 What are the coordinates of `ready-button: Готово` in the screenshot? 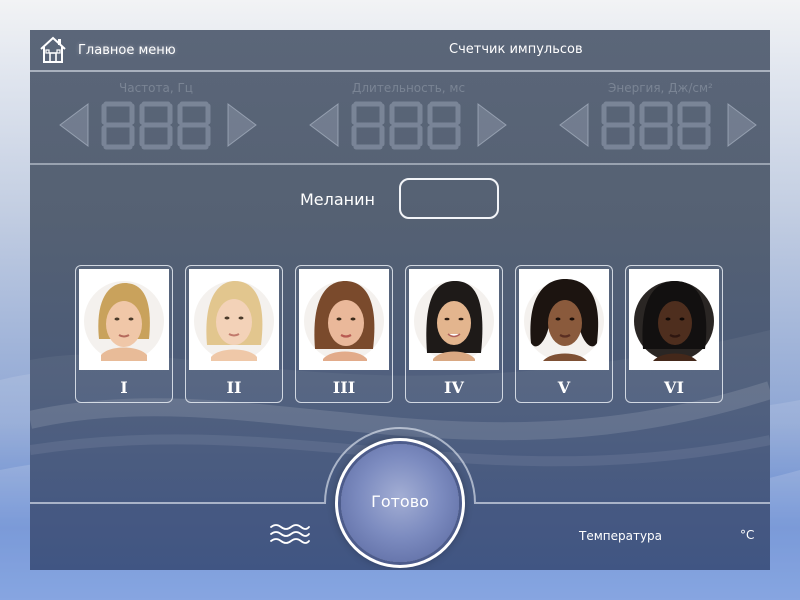 It's located at (400, 503).